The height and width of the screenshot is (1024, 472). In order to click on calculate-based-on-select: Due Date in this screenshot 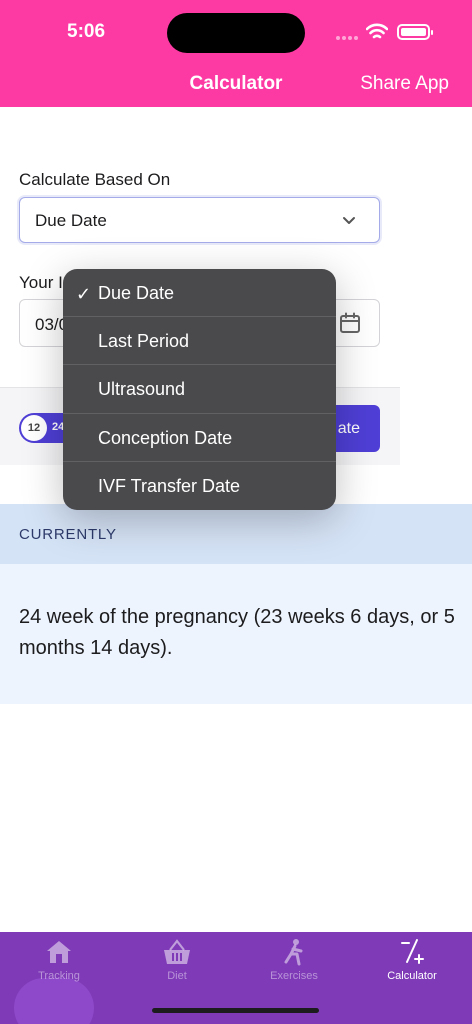, I will do `click(199, 220)`.